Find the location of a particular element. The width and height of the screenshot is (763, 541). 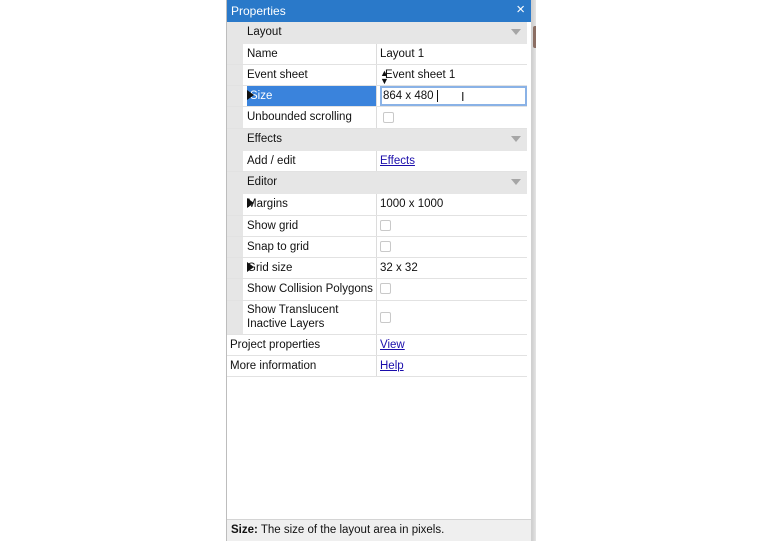

grid-size-value: 32 x 32 is located at coordinates (399, 268).